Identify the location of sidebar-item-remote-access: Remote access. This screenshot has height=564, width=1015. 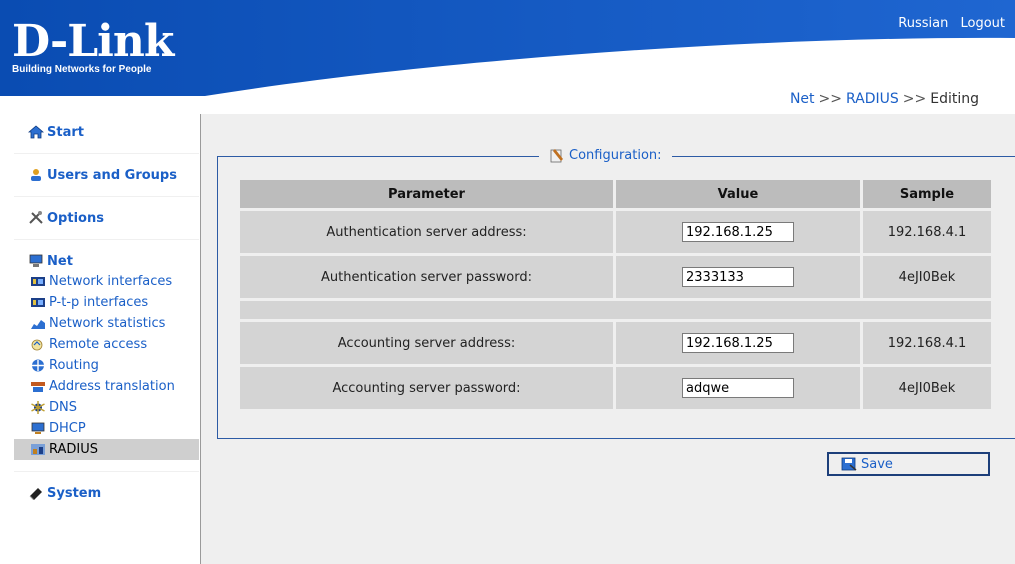
(106, 344).